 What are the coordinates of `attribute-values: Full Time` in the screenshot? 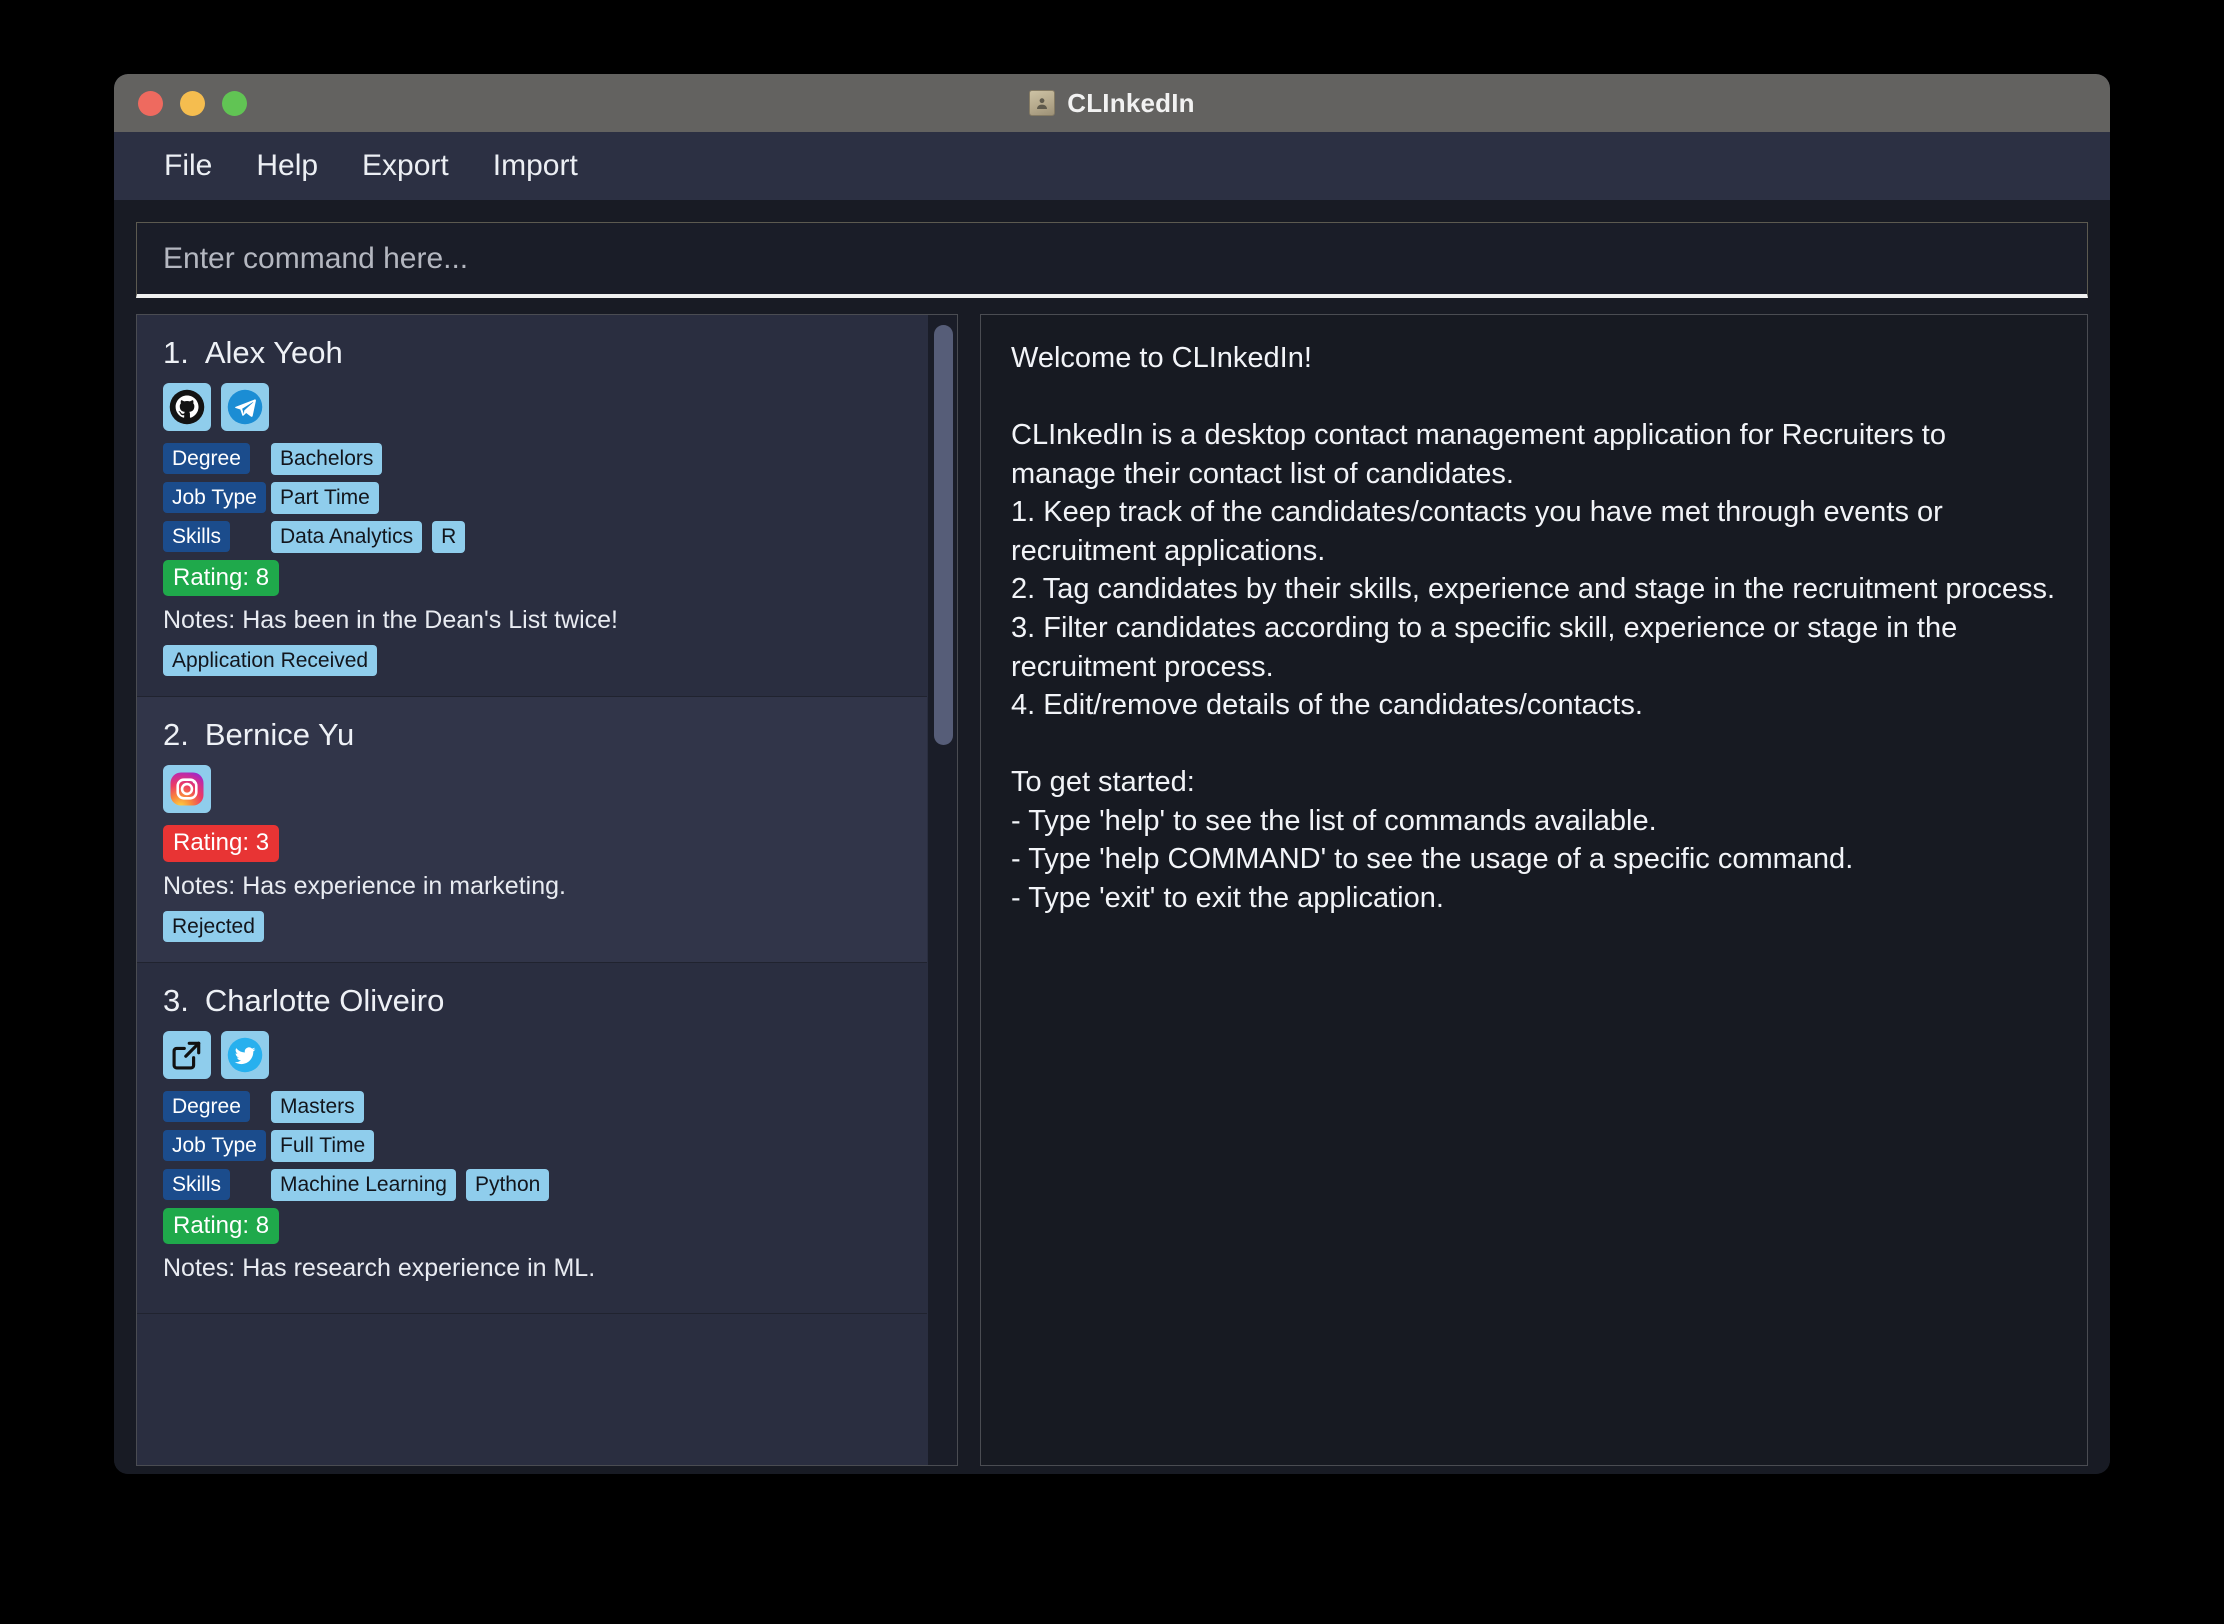 It's located at (323, 1146).